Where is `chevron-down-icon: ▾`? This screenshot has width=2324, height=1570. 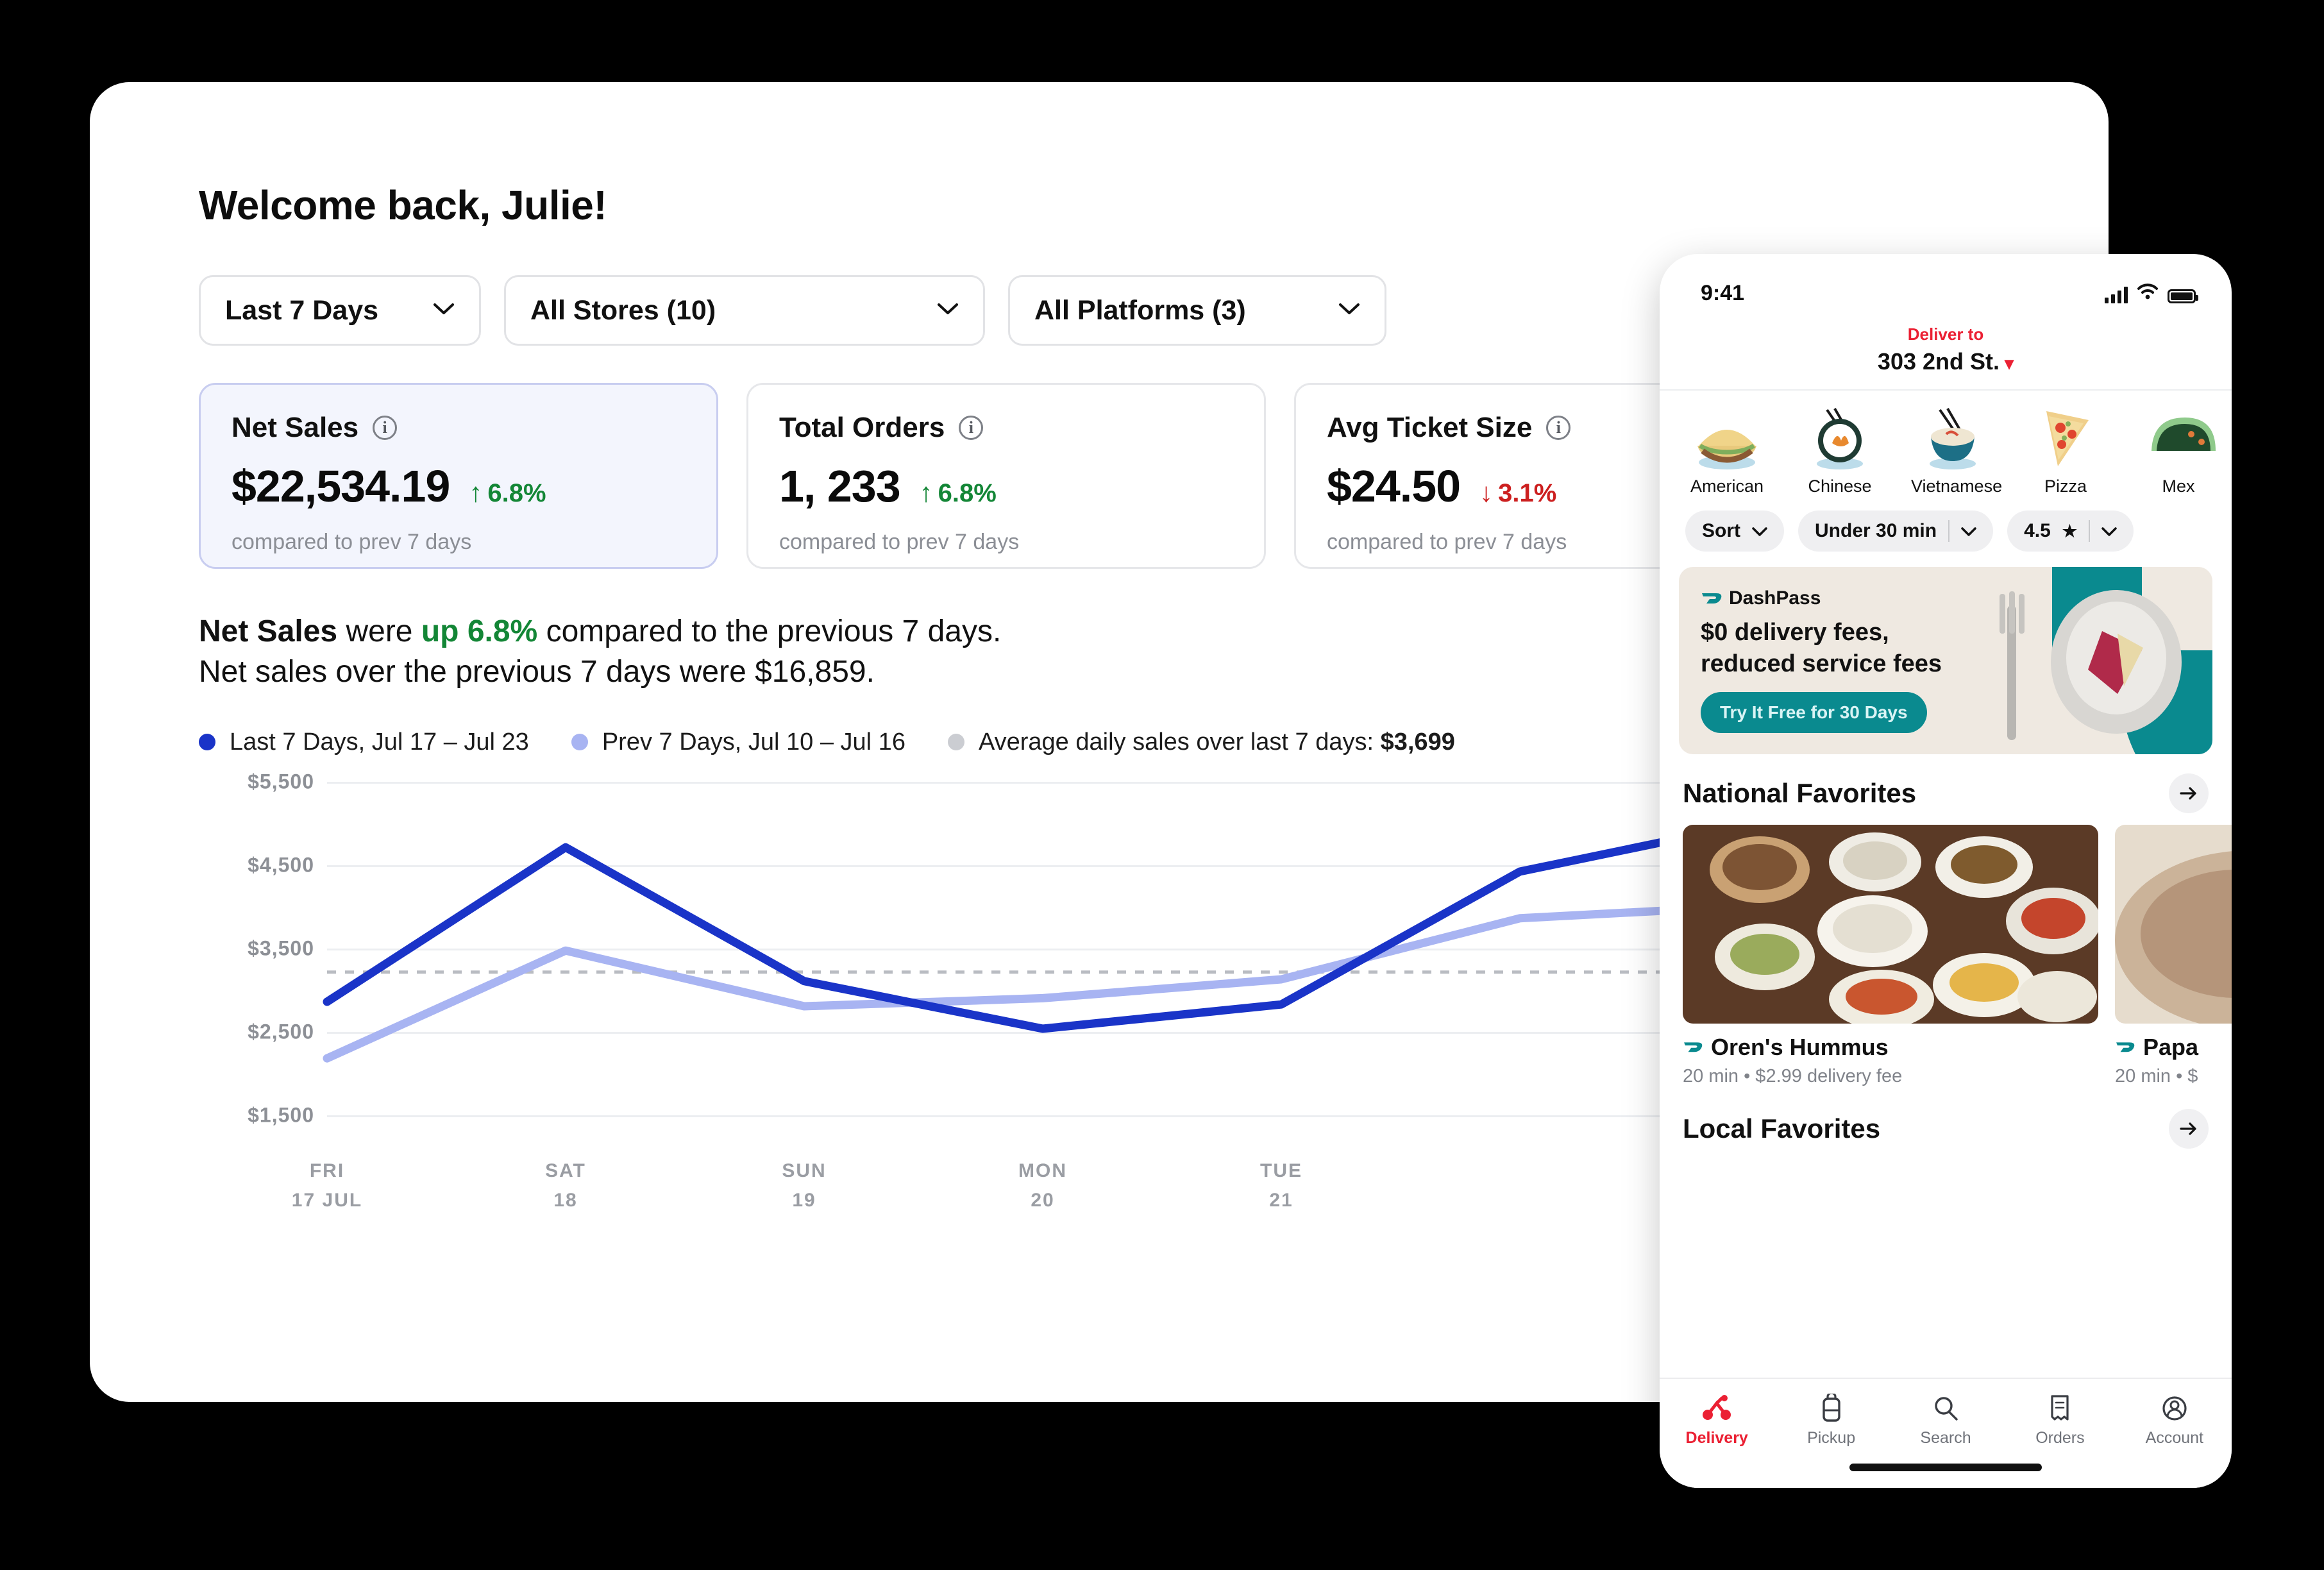 chevron-down-icon: ▾ is located at coordinates (2010, 363).